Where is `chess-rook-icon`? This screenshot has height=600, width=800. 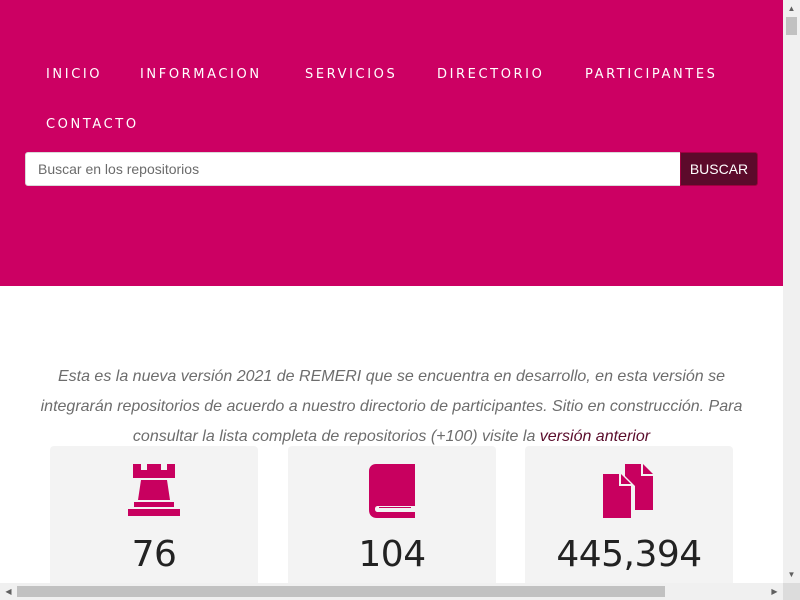 chess-rook-icon is located at coordinates (154, 491).